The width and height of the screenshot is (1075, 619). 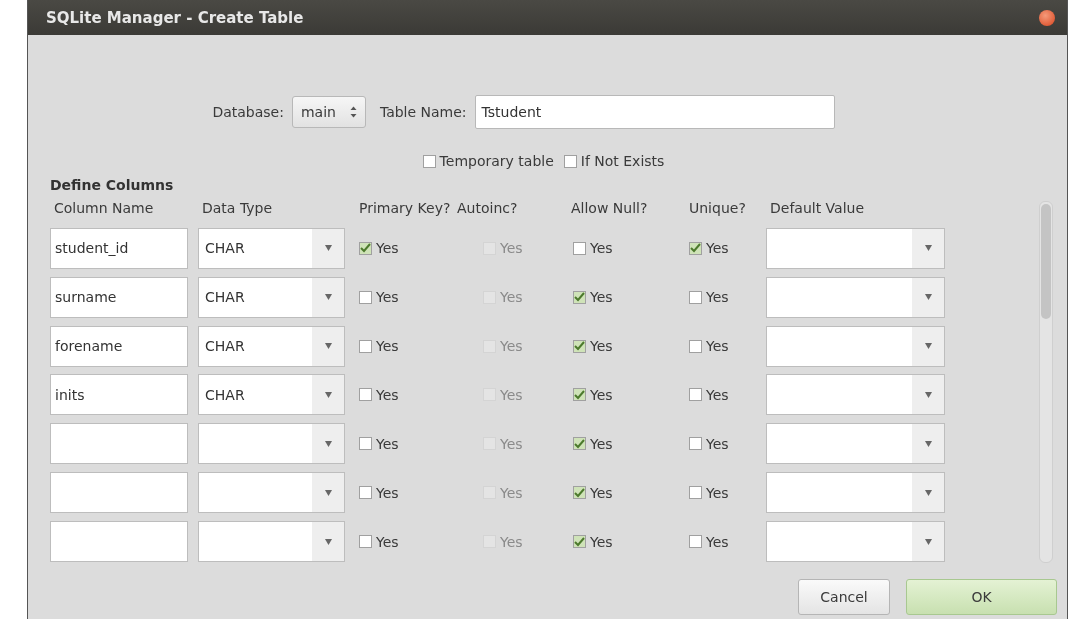 What do you see at coordinates (119, 248) in the screenshot?
I see `column-name-field: student_id` at bounding box center [119, 248].